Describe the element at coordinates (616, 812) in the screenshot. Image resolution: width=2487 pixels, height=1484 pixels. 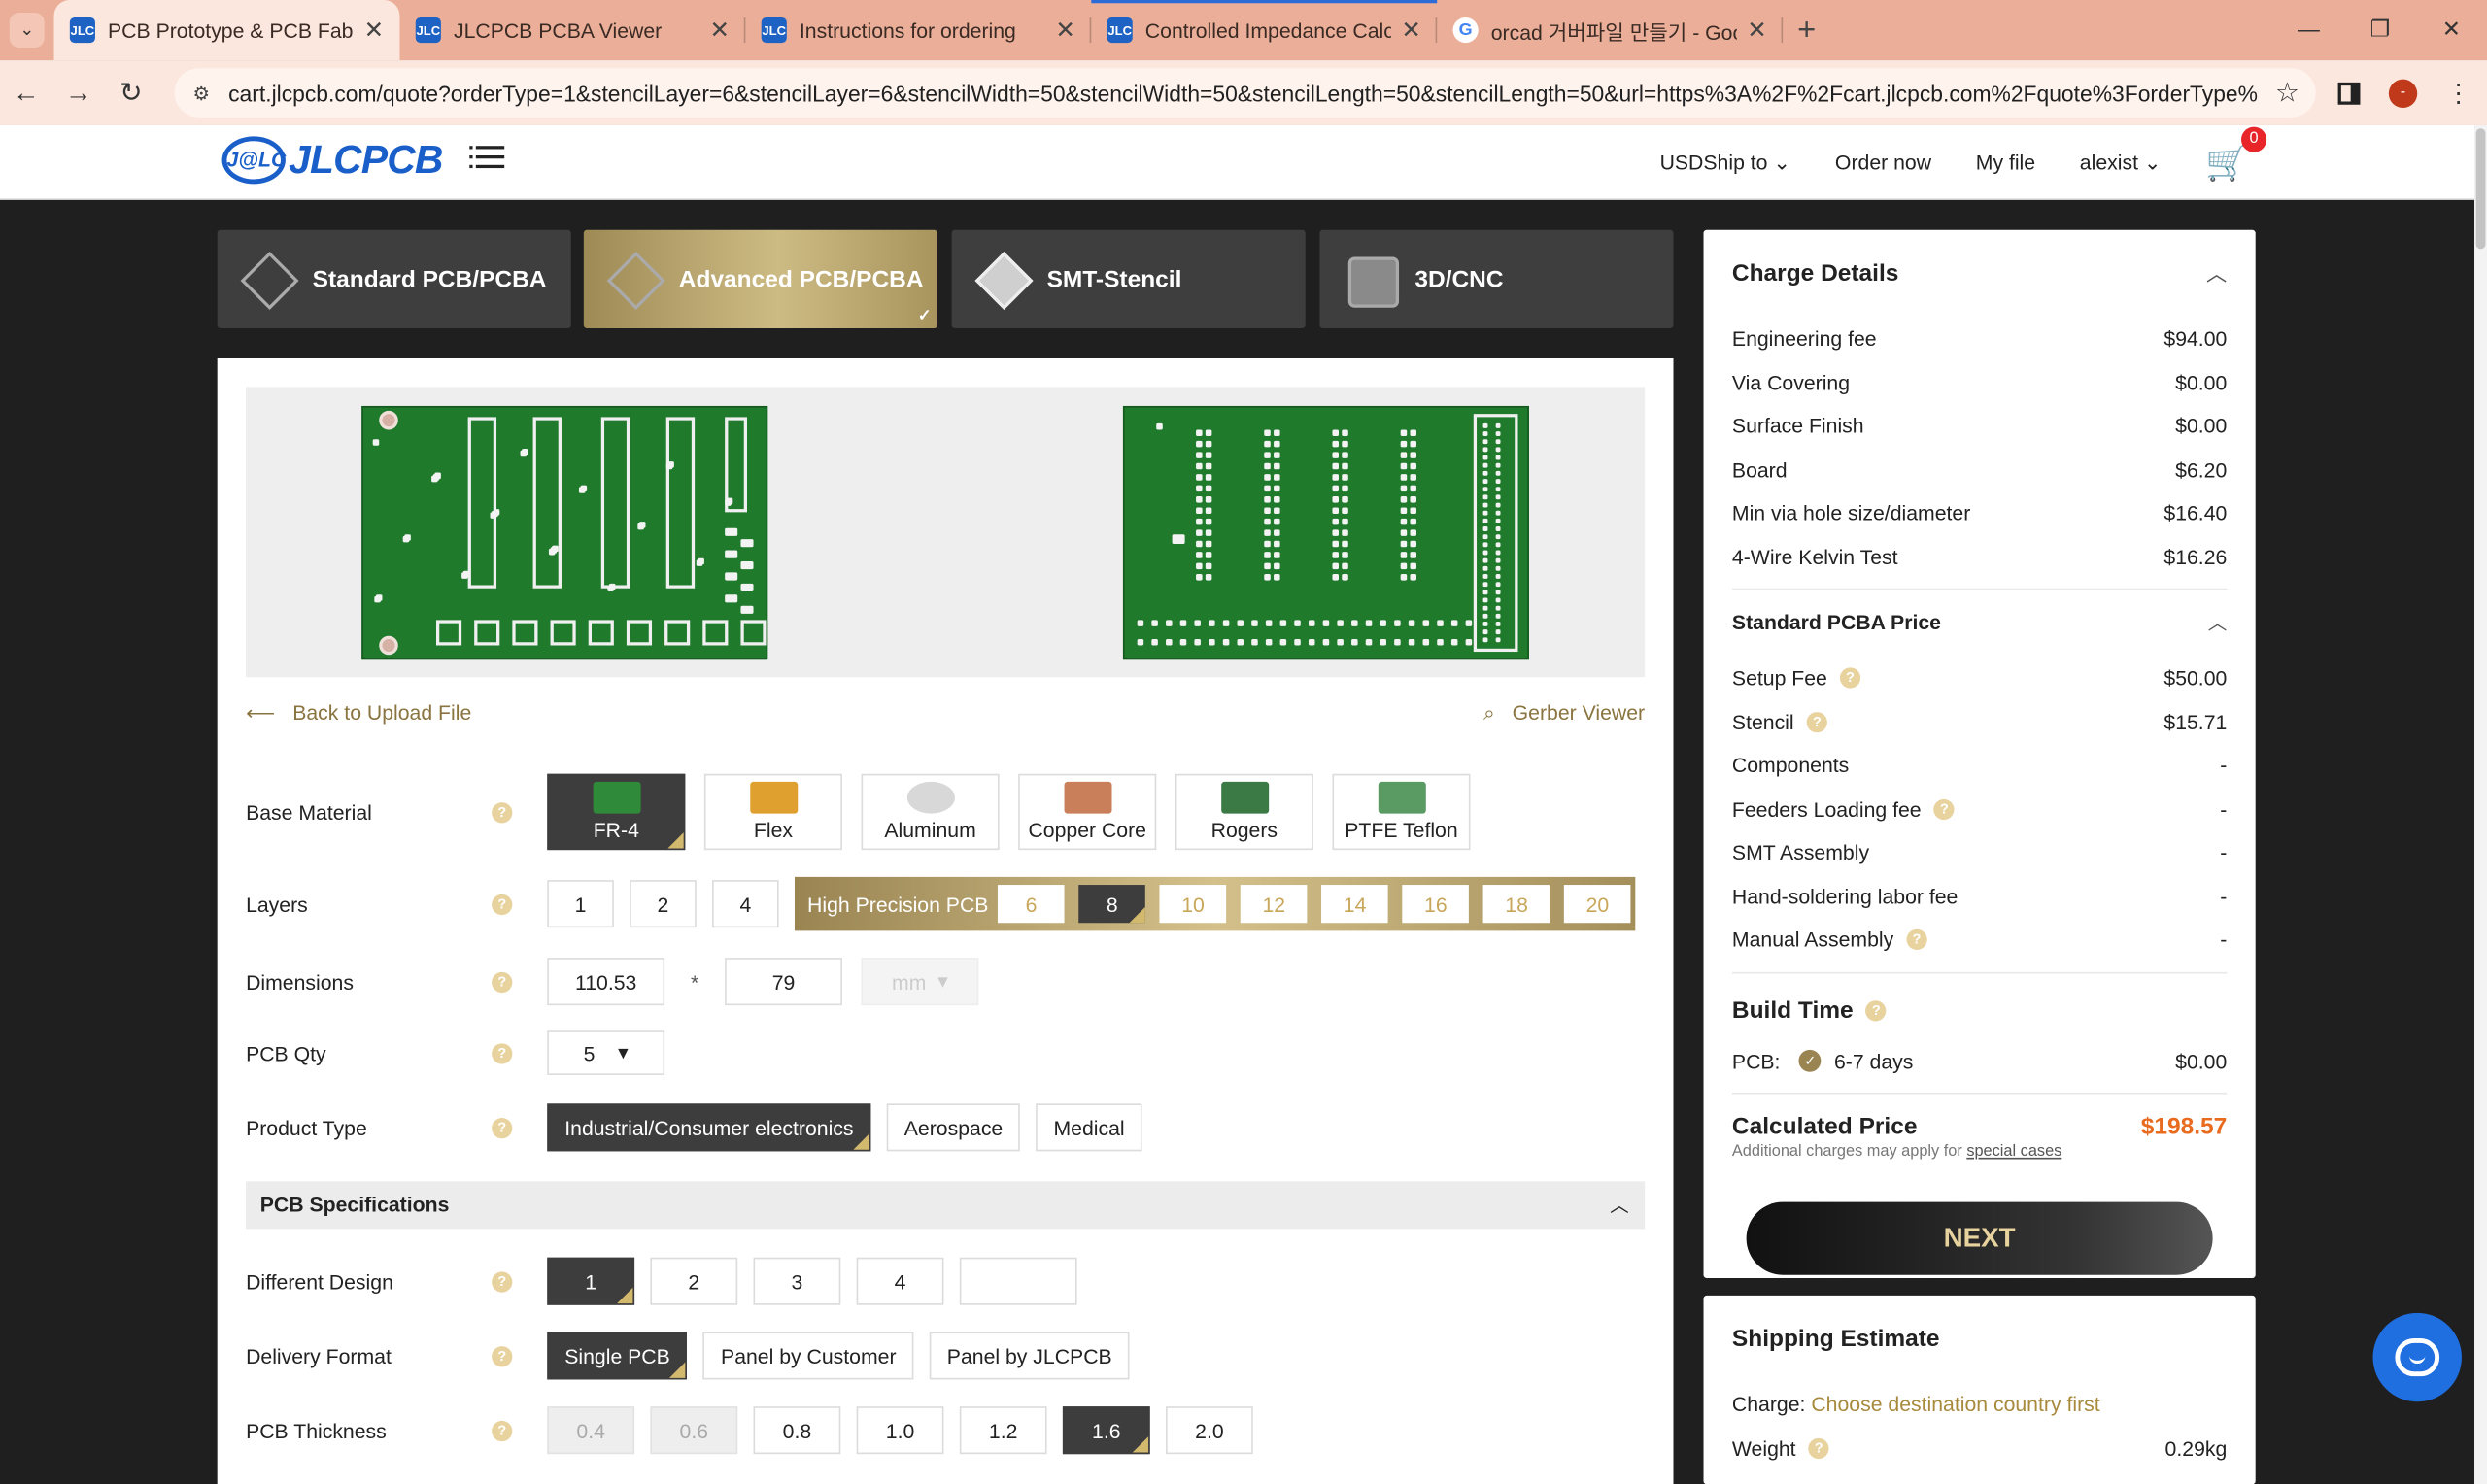
I see `material-fr4: FR-4` at that location.